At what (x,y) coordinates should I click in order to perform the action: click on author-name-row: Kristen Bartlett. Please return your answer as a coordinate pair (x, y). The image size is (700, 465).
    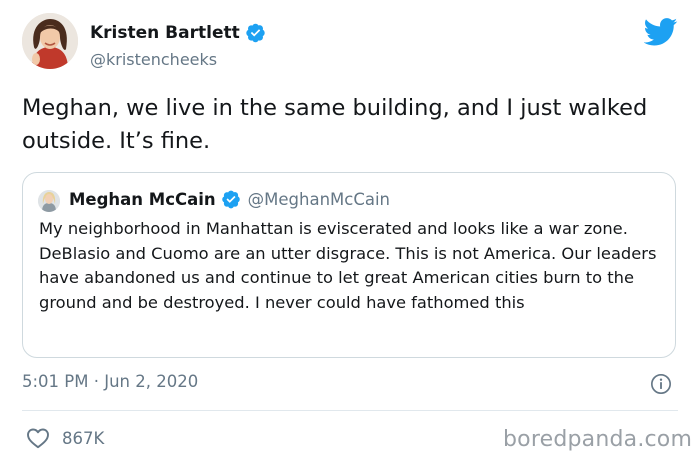
    Looking at the image, I should click on (178, 32).